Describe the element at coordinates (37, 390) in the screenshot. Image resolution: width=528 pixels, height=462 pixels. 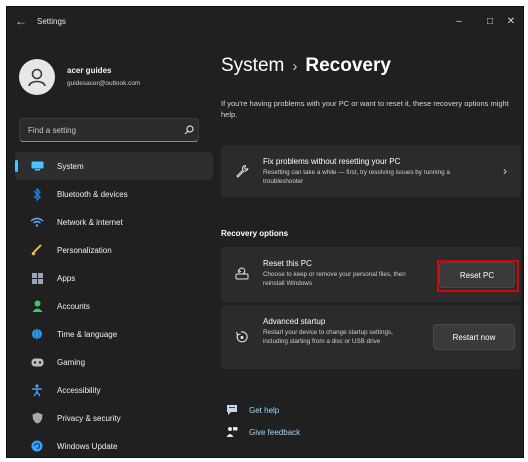
I see `accessibility-icon` at that location.